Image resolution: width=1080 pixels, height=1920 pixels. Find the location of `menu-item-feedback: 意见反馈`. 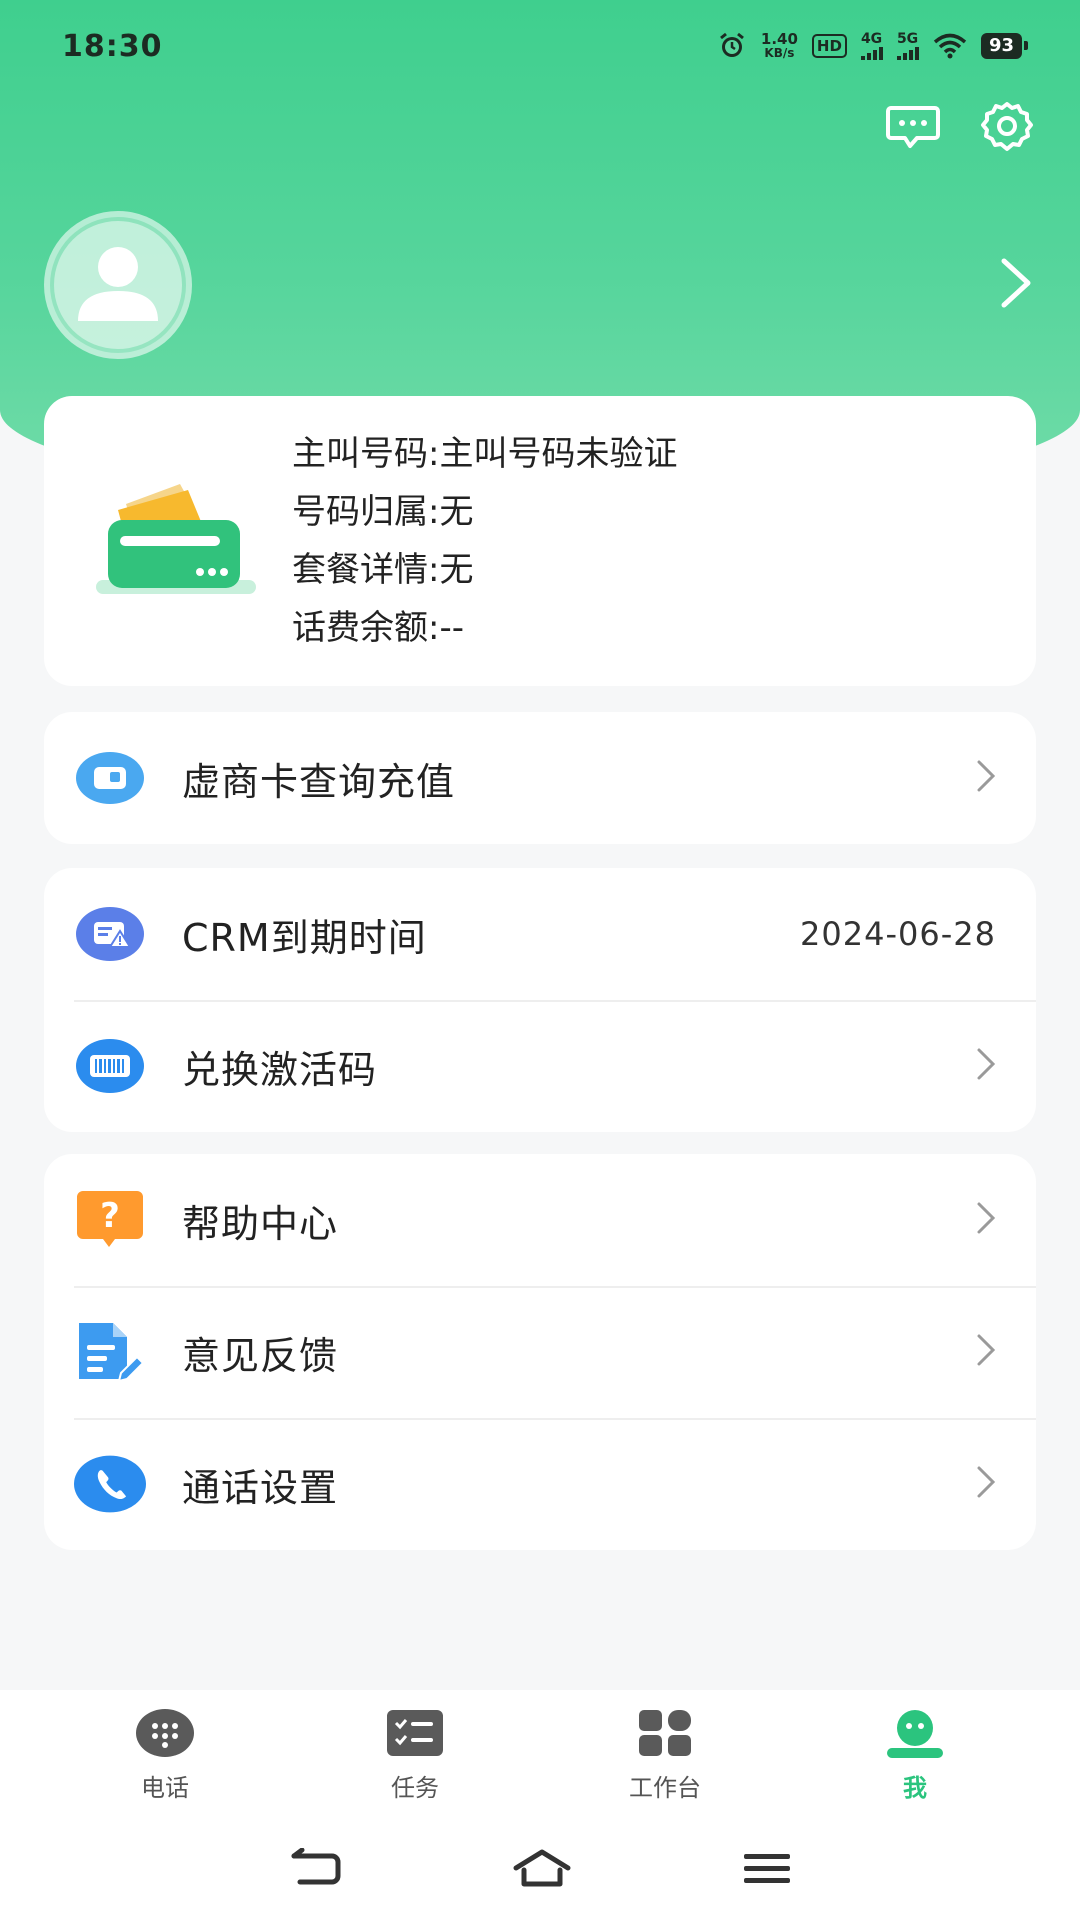

menu-item-feedback: 意见反馈 is located at coordinates (540, 1352).